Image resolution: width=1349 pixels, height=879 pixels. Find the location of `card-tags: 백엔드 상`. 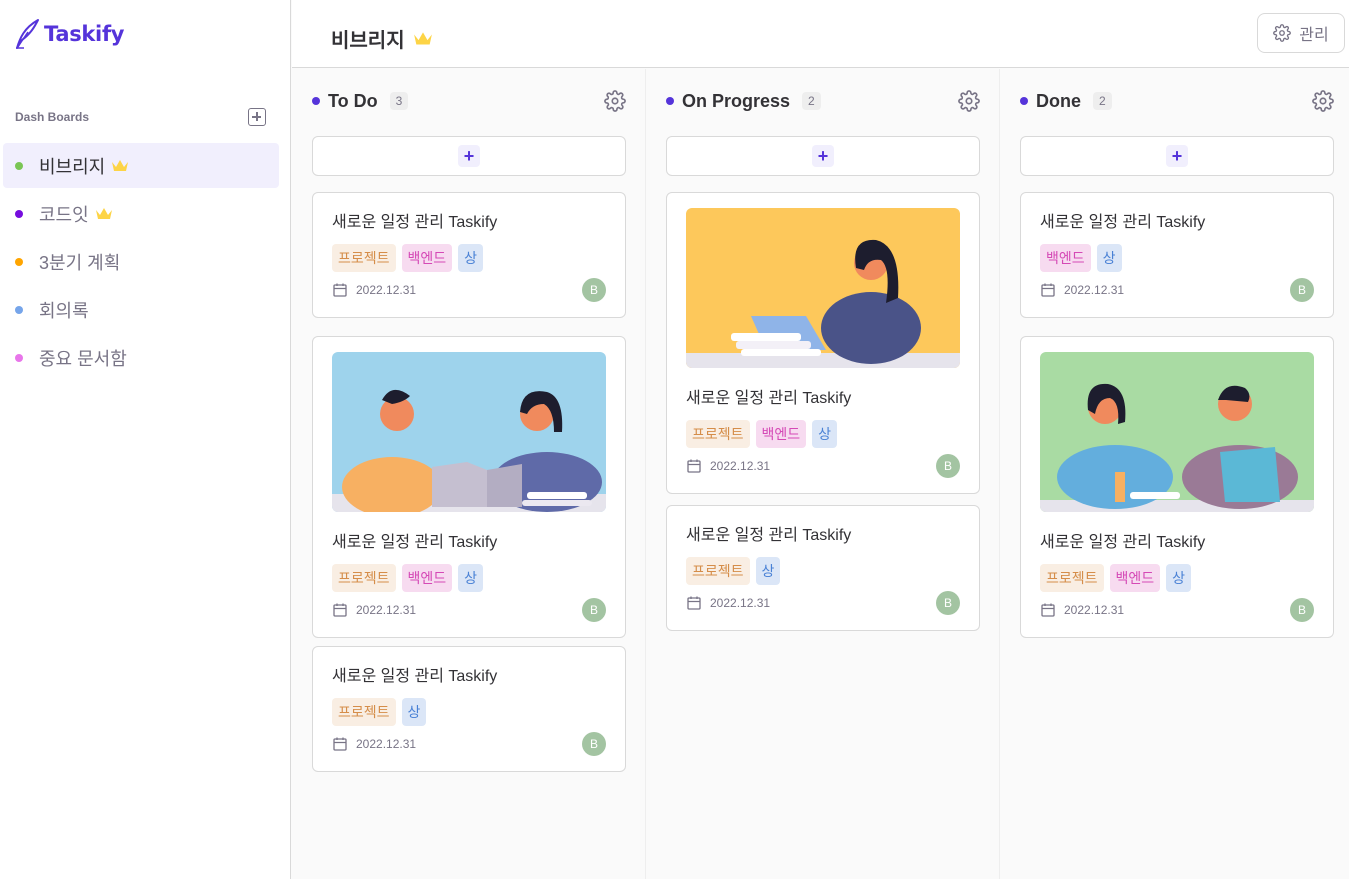

card-tags: 백엔드 상 is located at coordinates (1177, 258).